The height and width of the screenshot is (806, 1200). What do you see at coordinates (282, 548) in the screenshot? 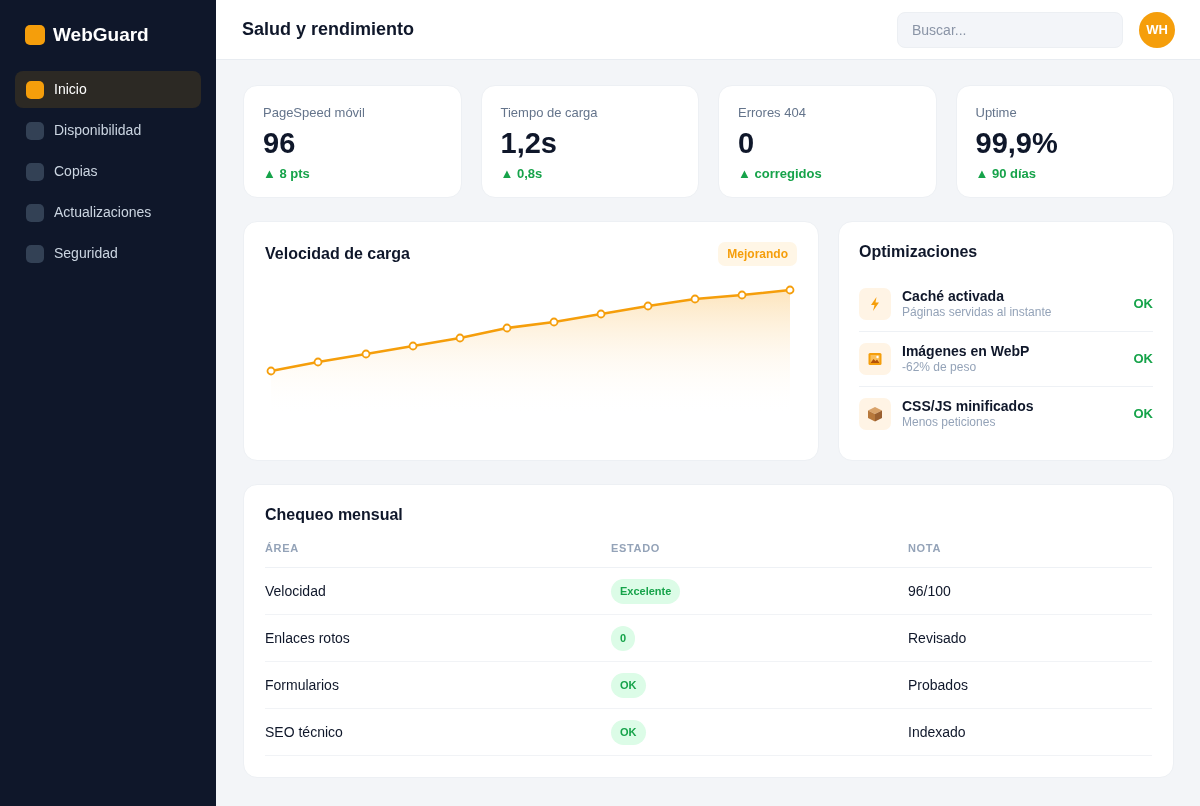
I see `column-header: ÁREA` at bounding box center [282, 548].